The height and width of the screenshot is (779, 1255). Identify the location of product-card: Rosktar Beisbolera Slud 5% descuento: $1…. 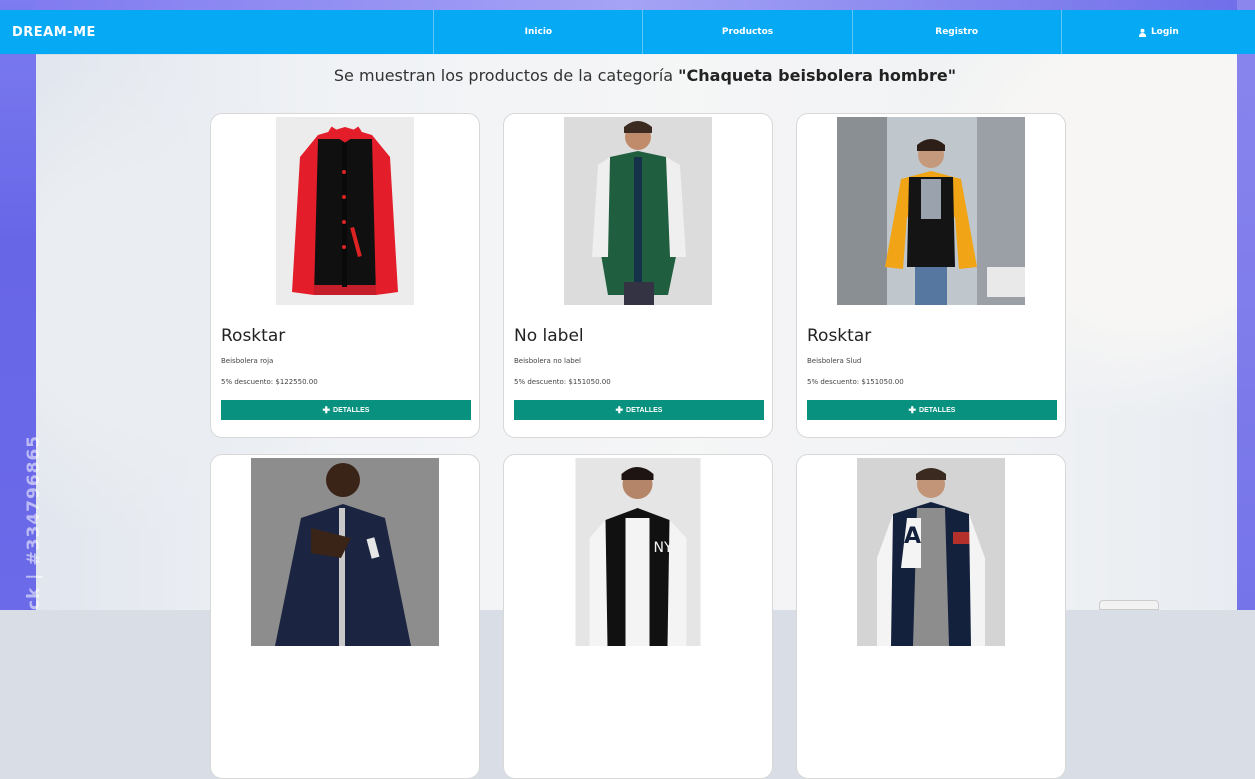
(931, 275).